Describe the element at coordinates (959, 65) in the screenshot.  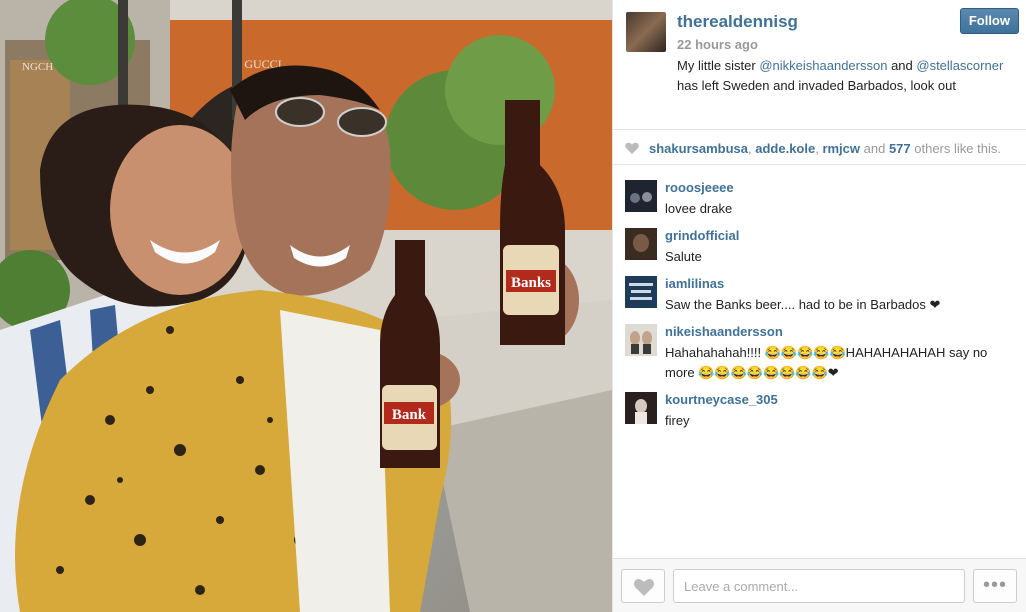
I see `caption-mention-2: @stellascorner` at that location.